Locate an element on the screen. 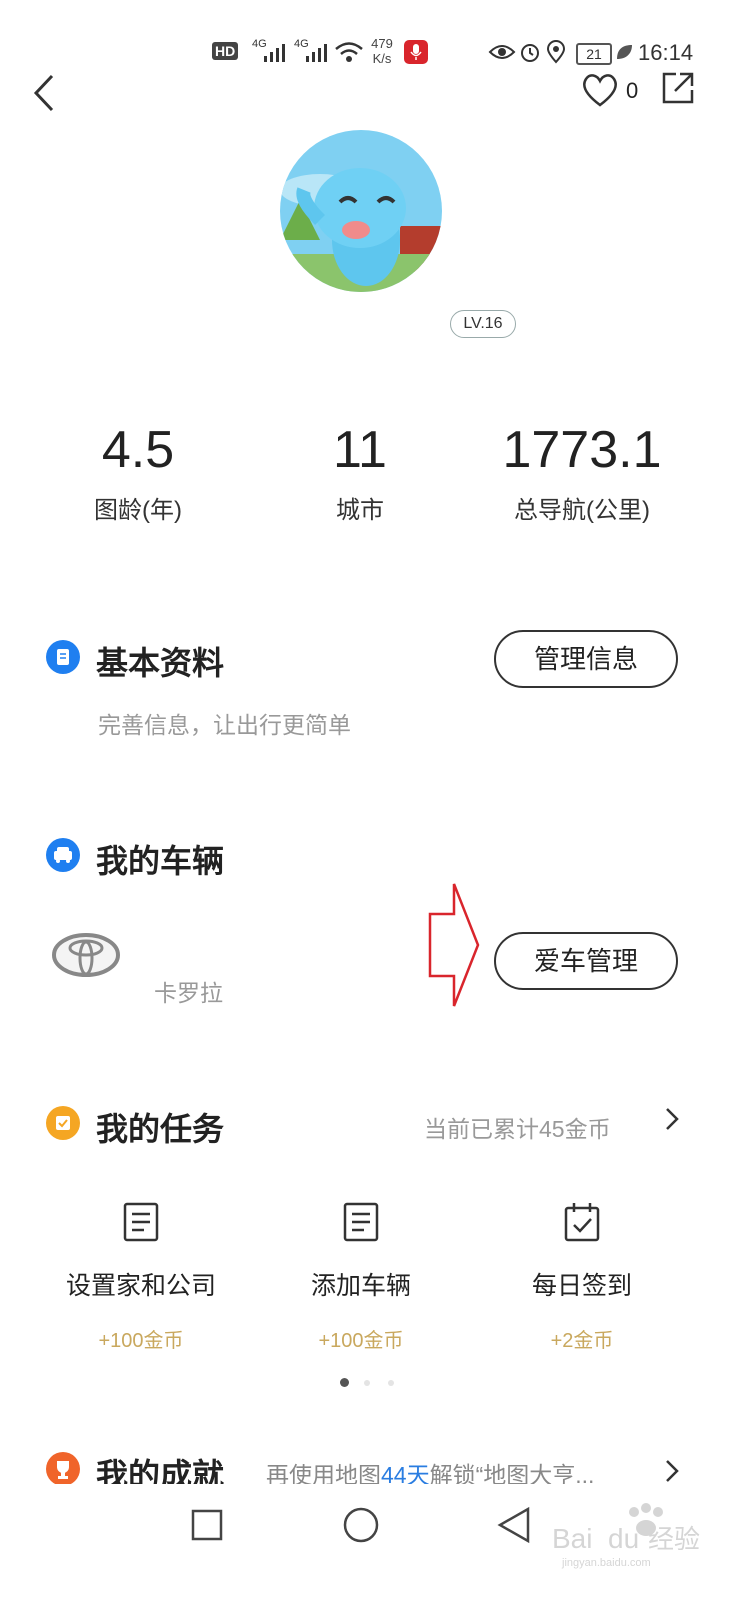  like-count: 0 is located at coordinates (632, 90).